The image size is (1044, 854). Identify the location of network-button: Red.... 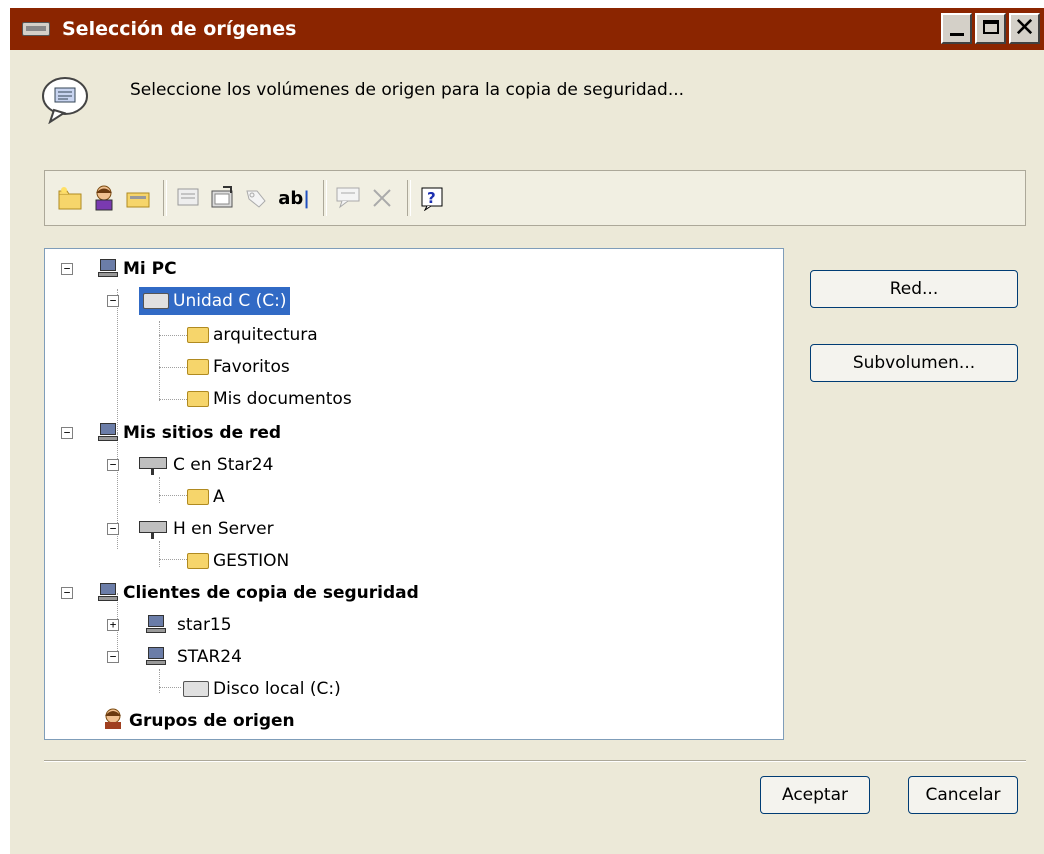
(914, 289).